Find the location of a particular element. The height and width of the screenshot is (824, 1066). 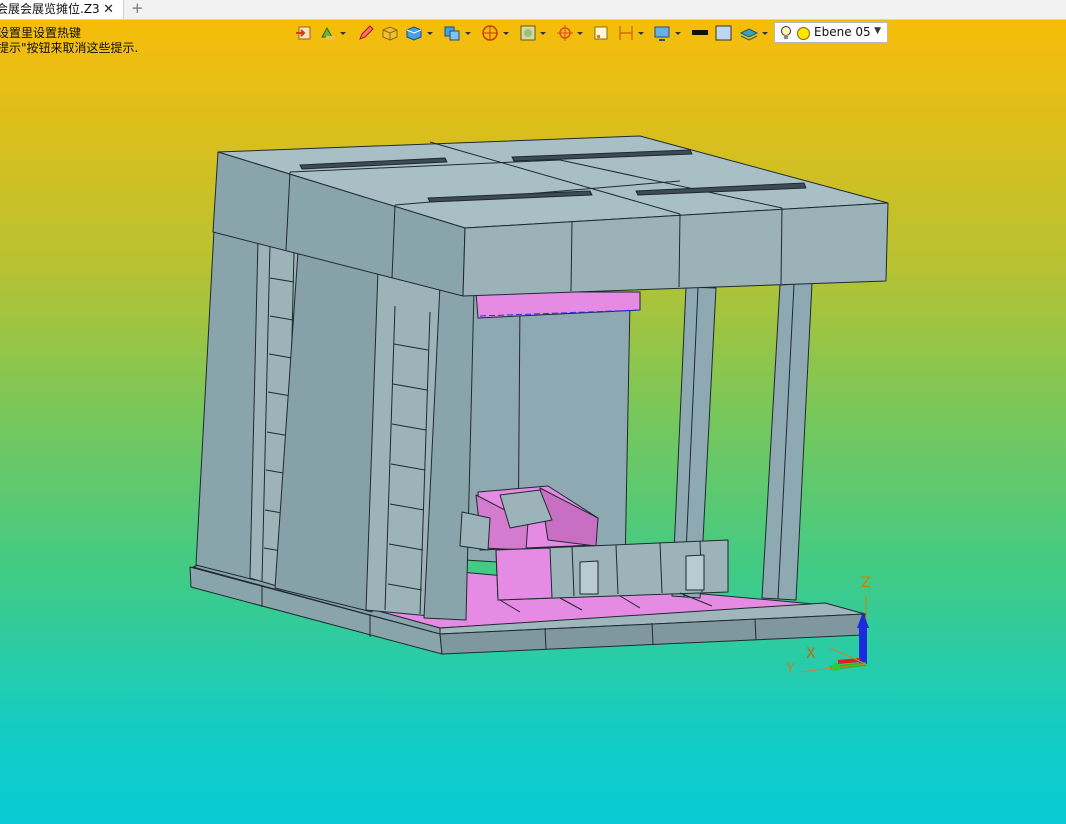

side-table is located at coordinates (475, 531).